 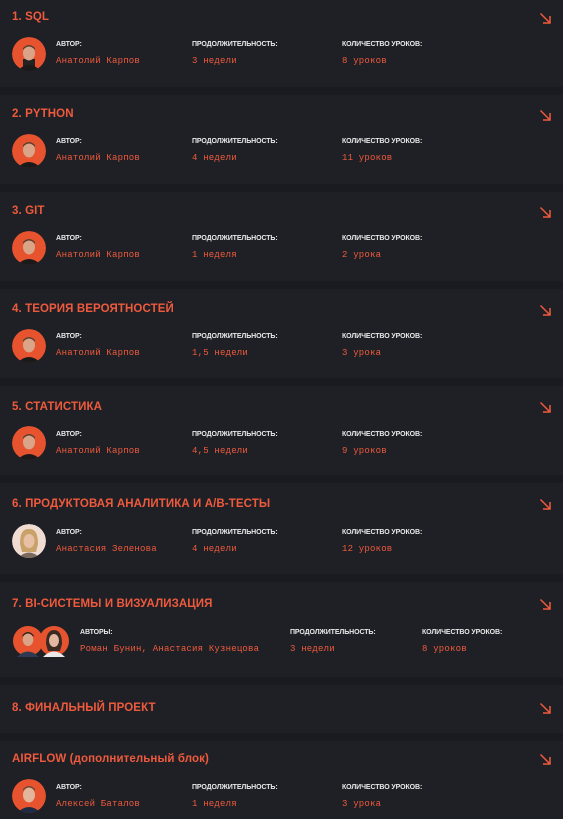 I want to click on duration-value: 1,5 недели, so click(x=220, y=353).